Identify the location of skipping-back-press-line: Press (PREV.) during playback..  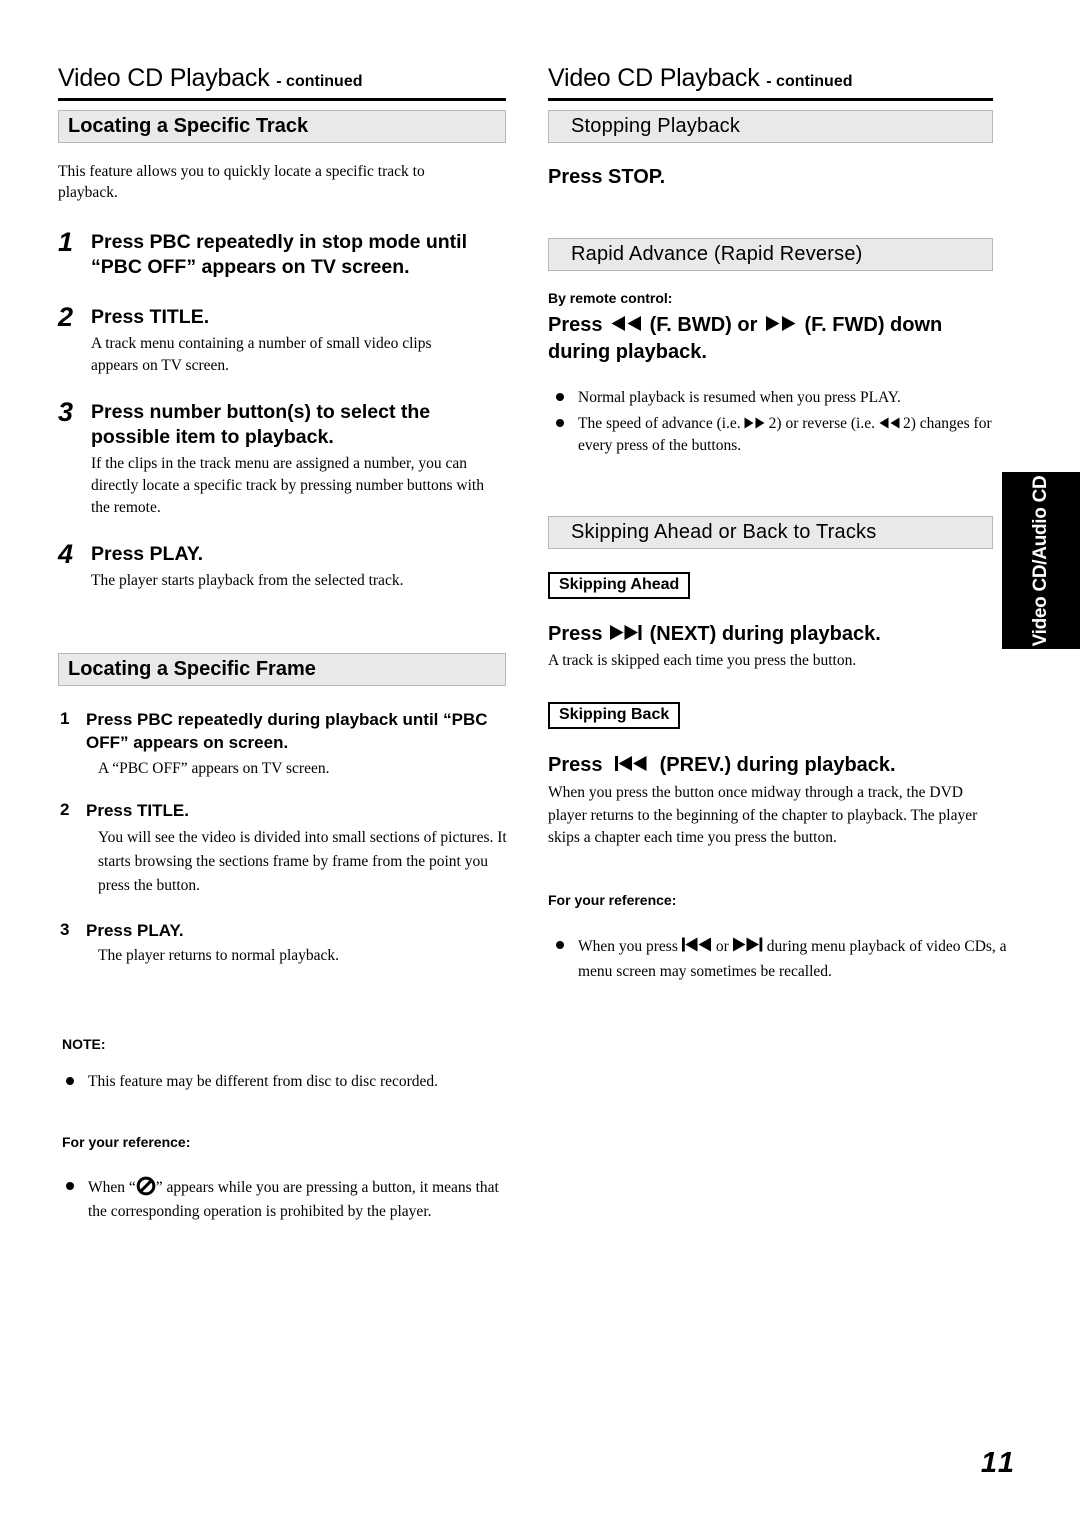
(770, 765).